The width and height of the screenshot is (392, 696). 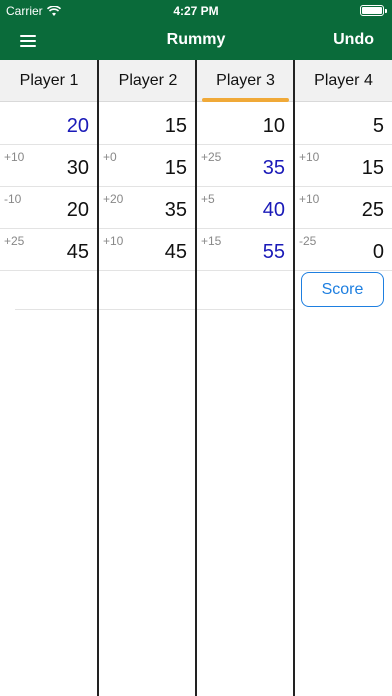 I want to click on nav-bar: Rummy Undo, so click(x=196, y=41).